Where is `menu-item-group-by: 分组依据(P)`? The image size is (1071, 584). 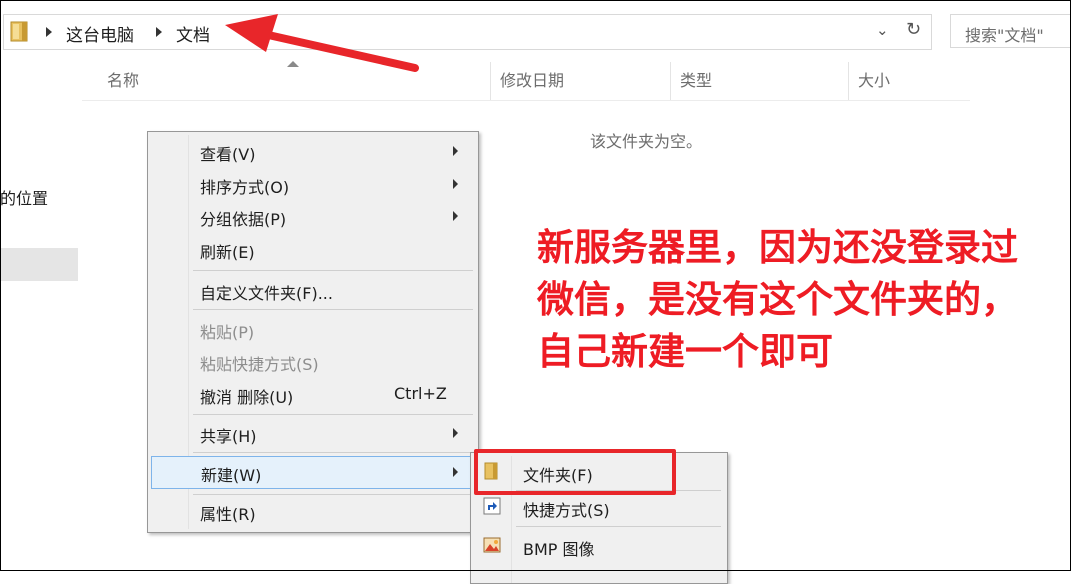 menu-item-group-by: 分组依据(P) is located at coordinates (312, 216).